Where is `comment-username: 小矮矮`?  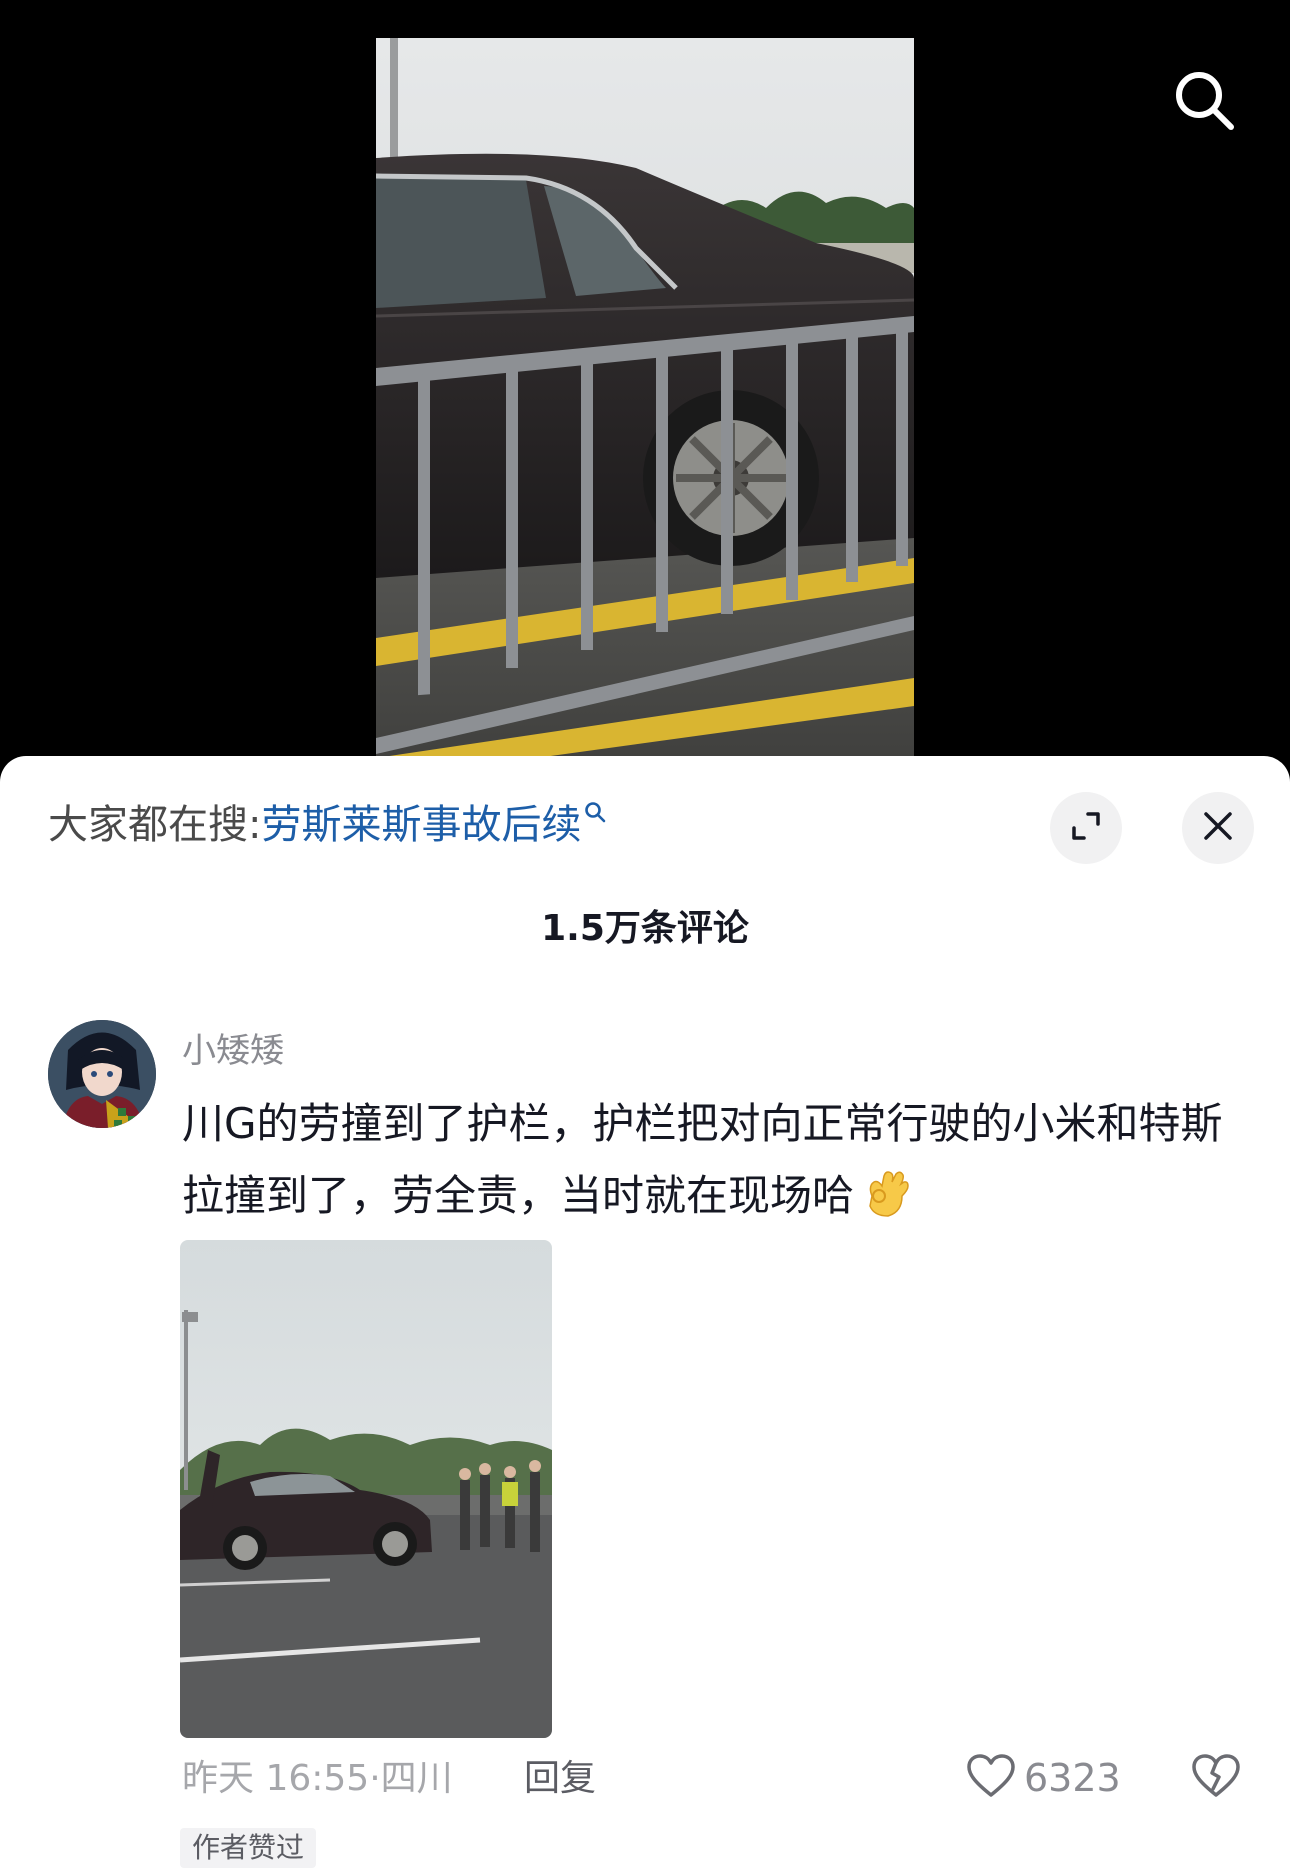
comment-username: 小矮矮 is located at coordinates (233, 1051).